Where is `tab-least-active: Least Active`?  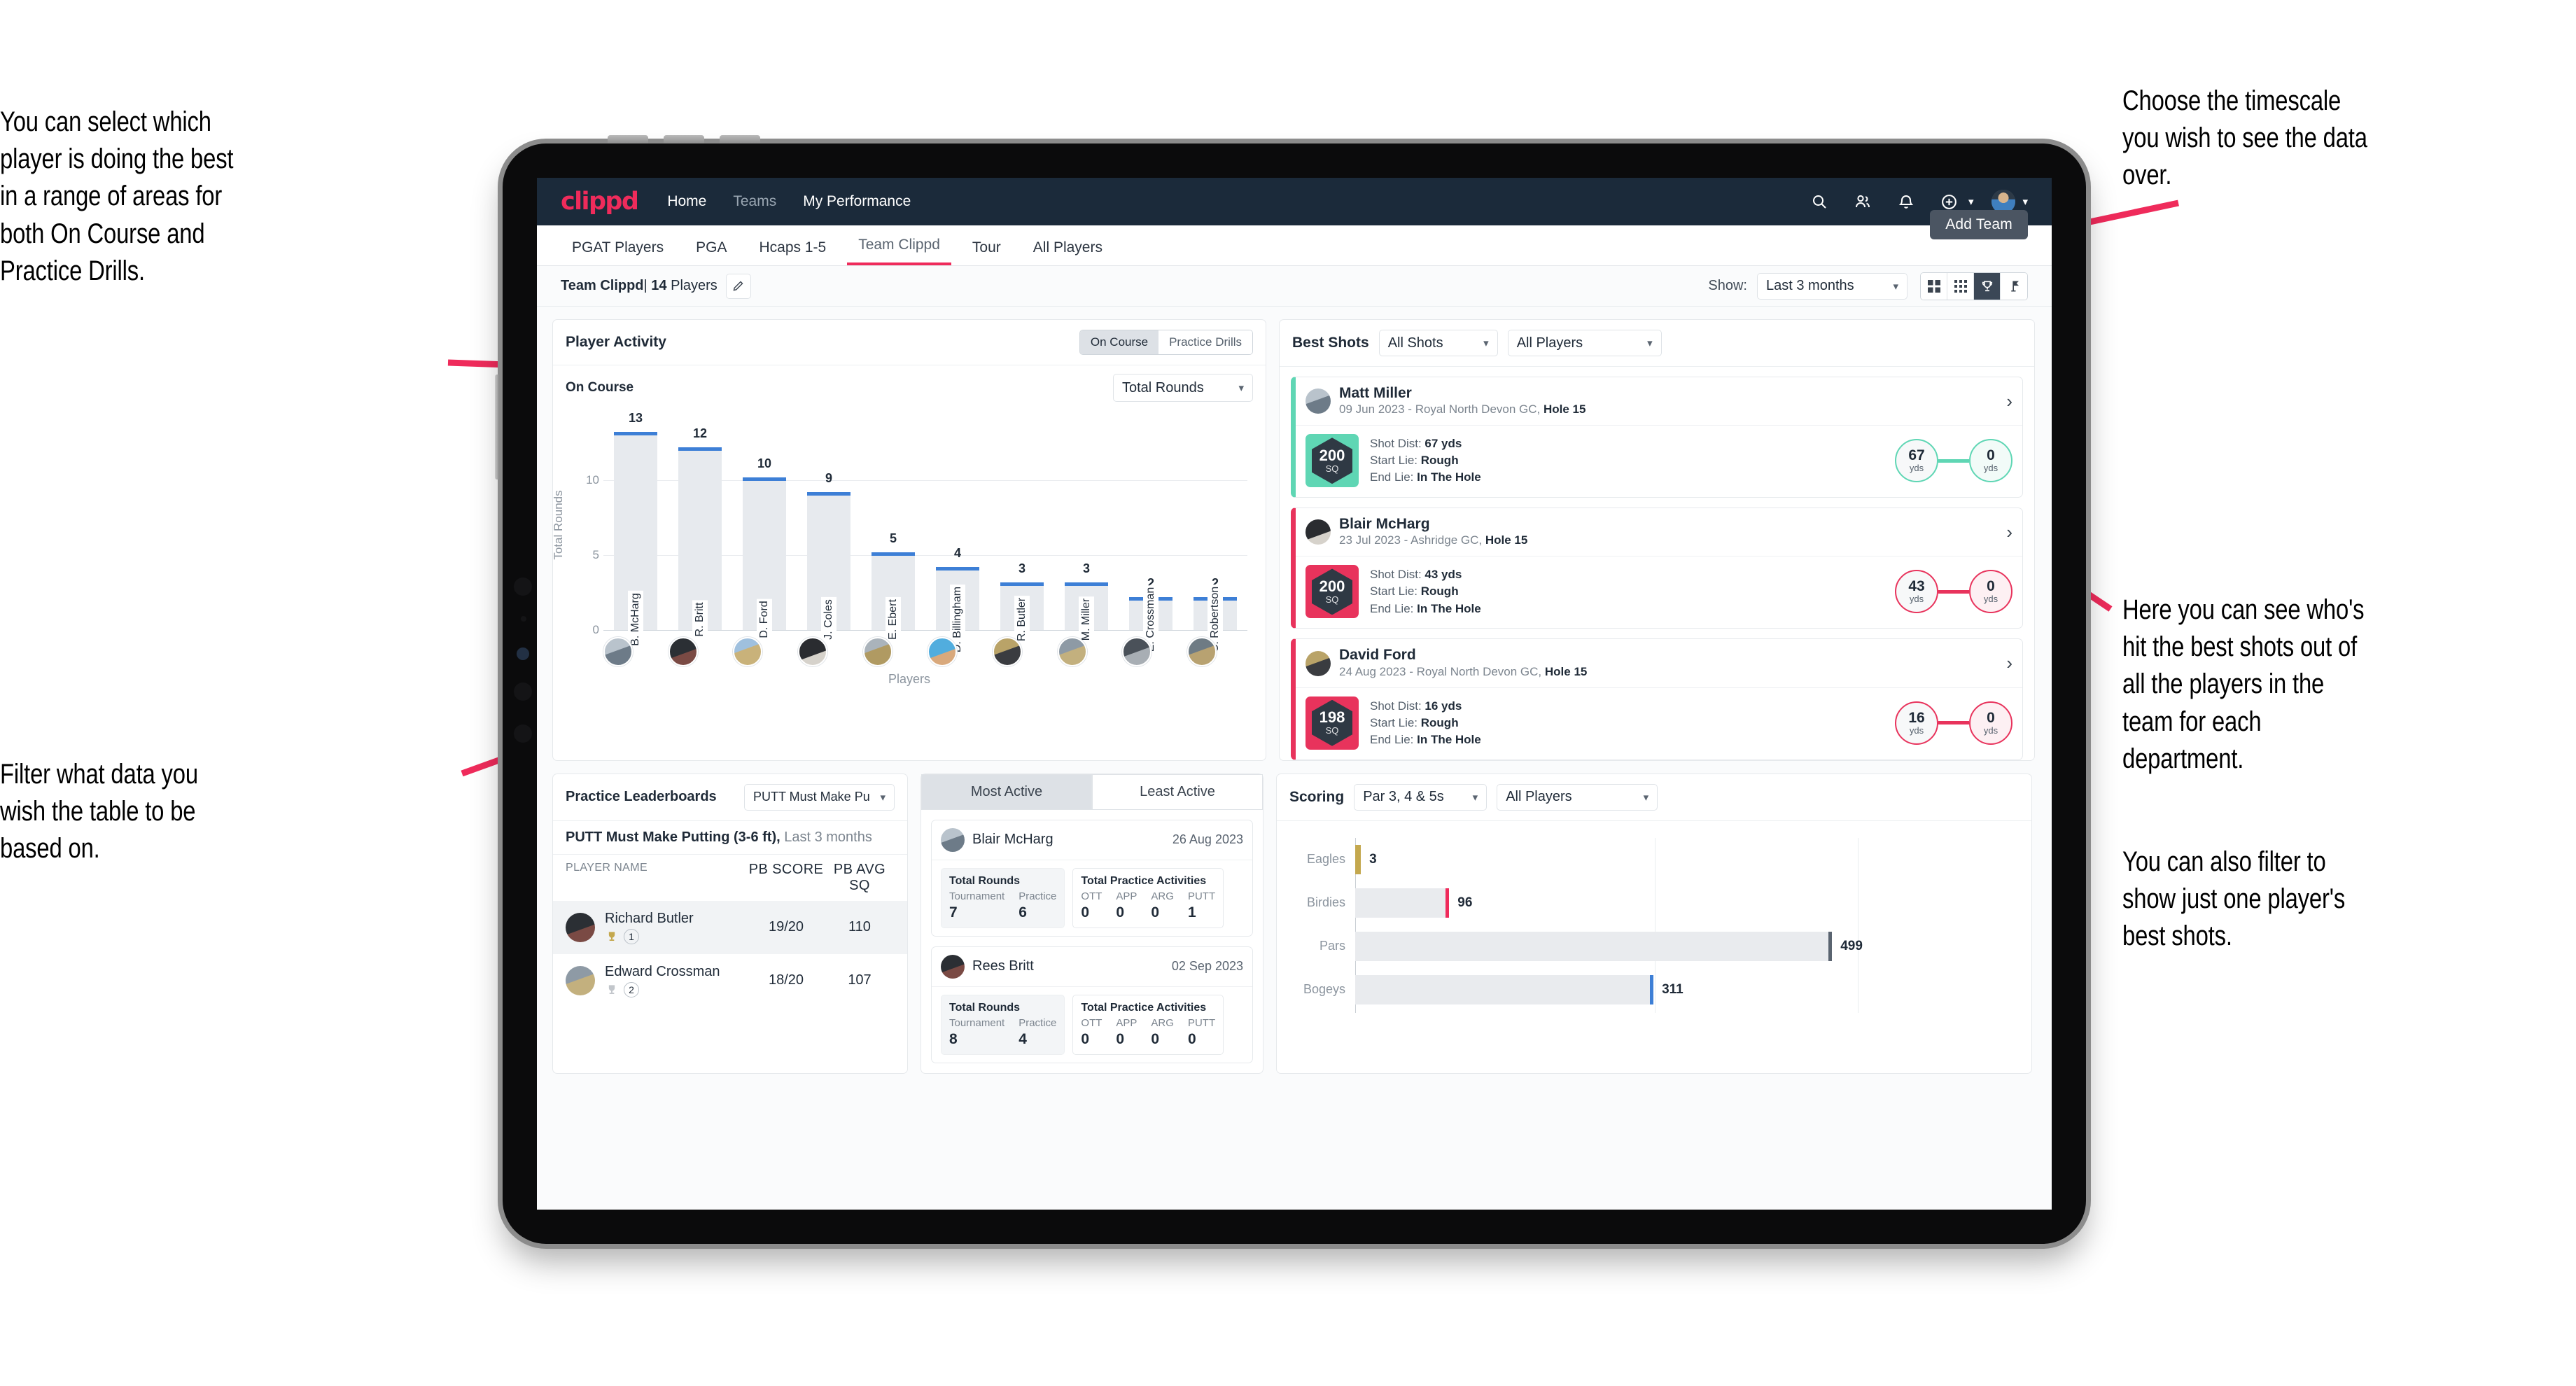
tab-least-active: Least Active is located at coordinates (1177, 792).